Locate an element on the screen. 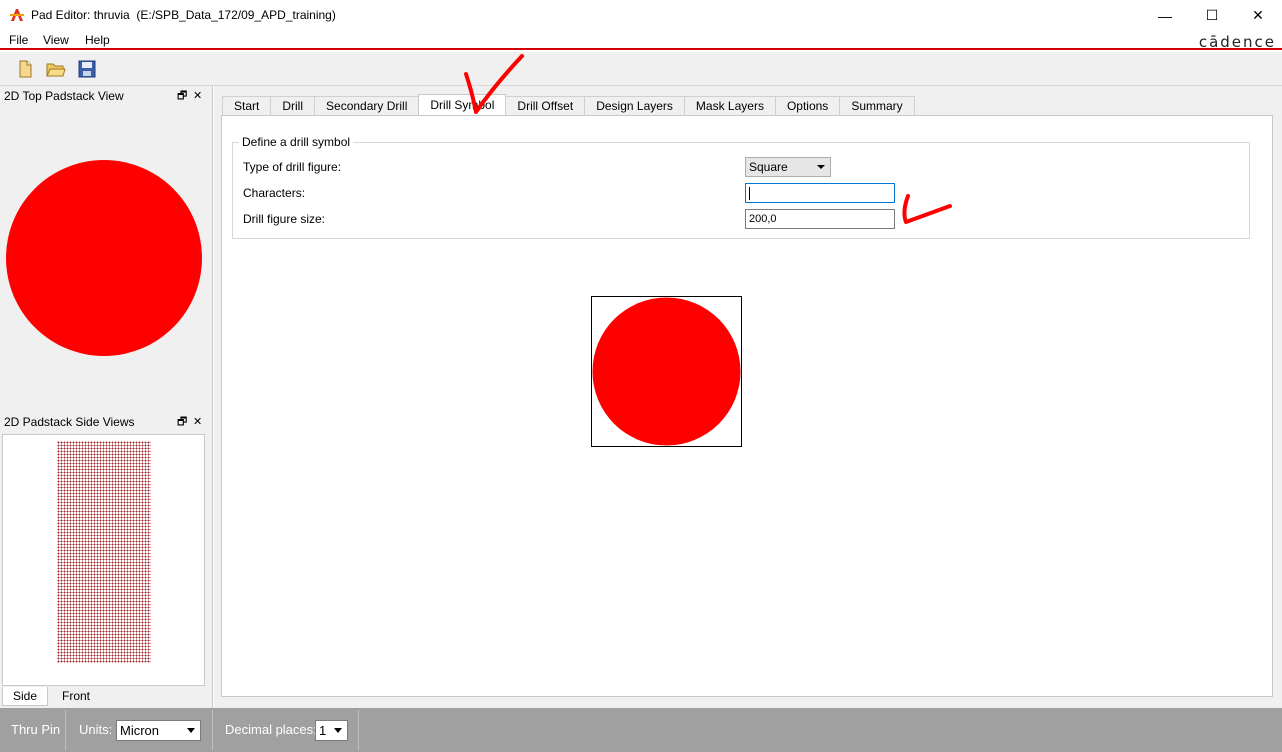  preview-canvas is located at coordinates (666, 371).